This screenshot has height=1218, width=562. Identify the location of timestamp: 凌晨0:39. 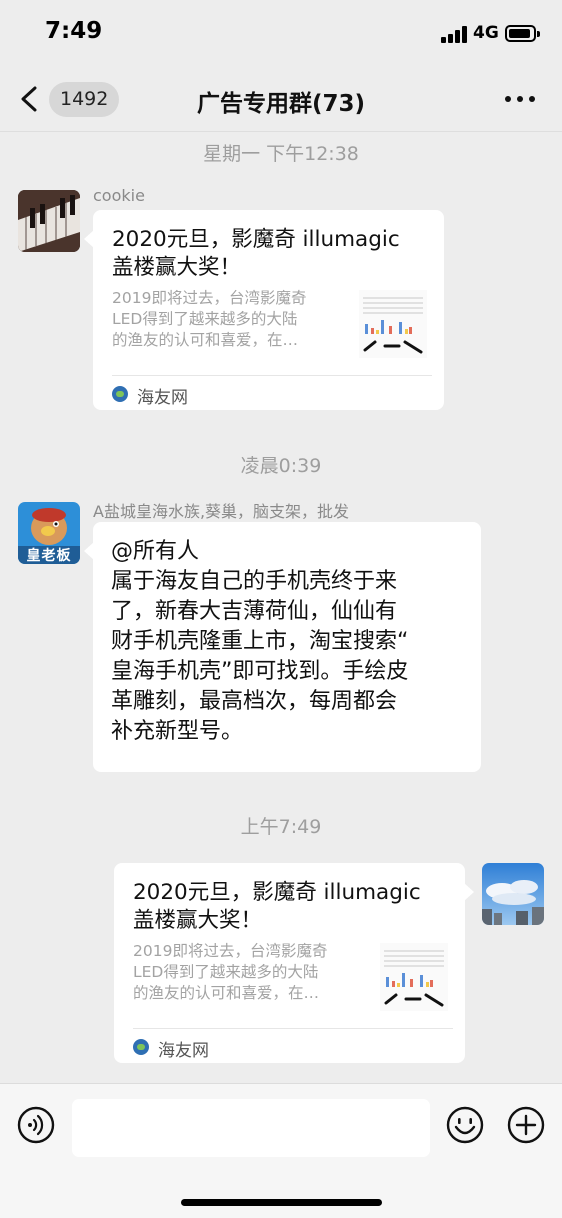
(281, 466).